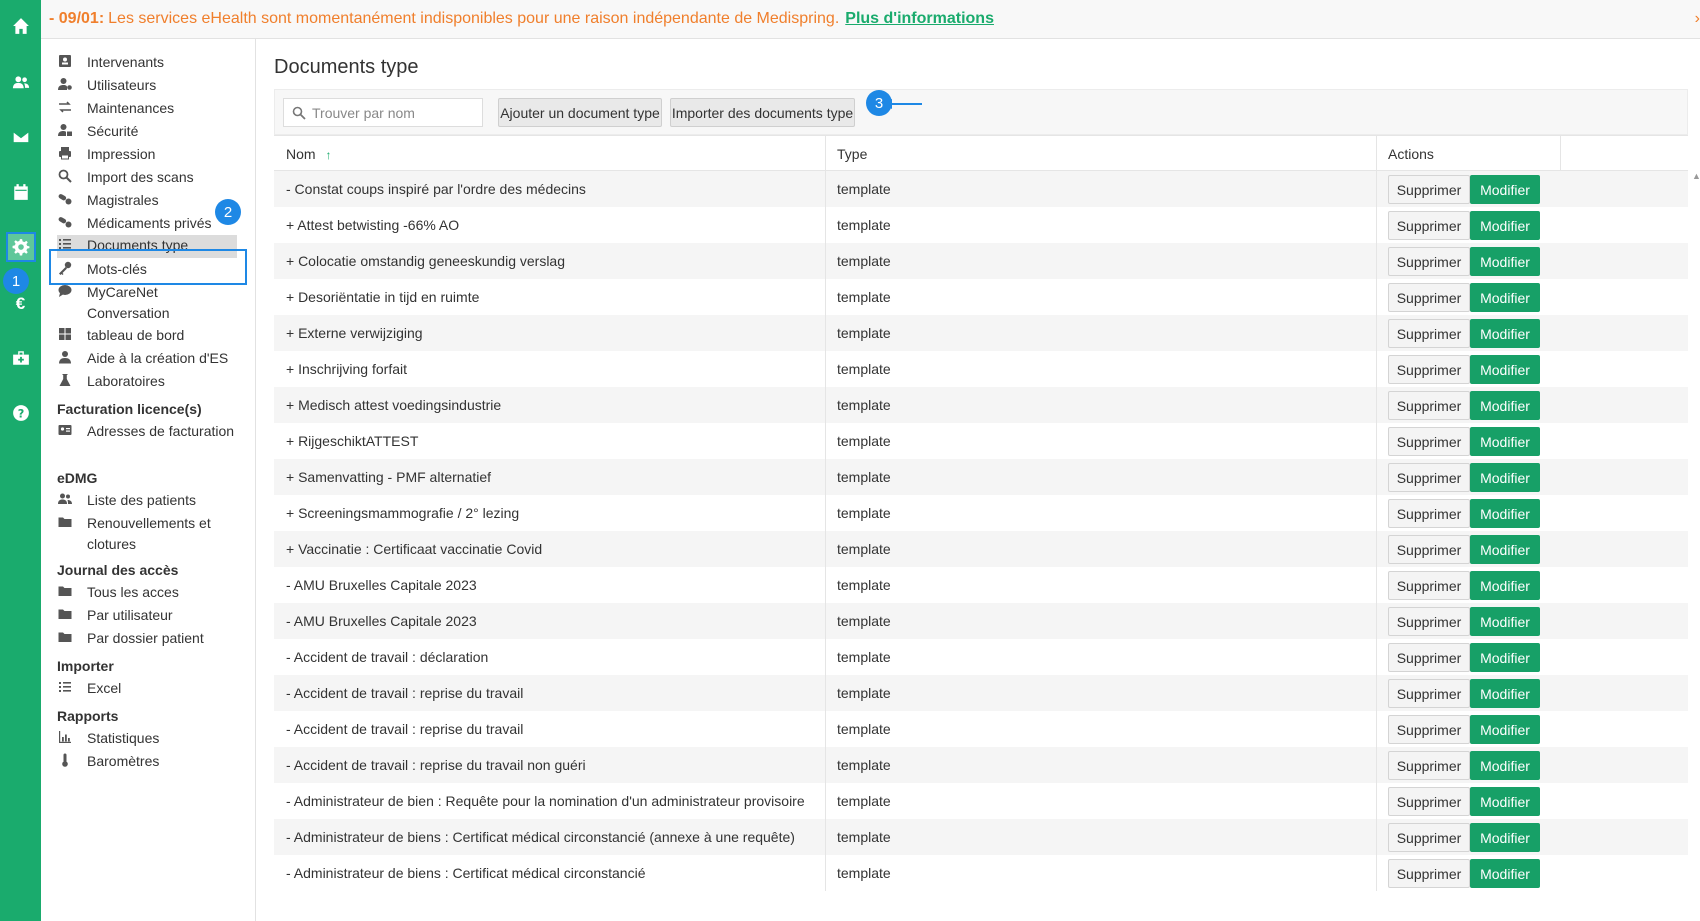 The height and width of the screenshot is (921, 1700). Describe the element at coordinates (147, 131) in the screenshot. I see `sidebar-item-securite: Sécurité` at that location.